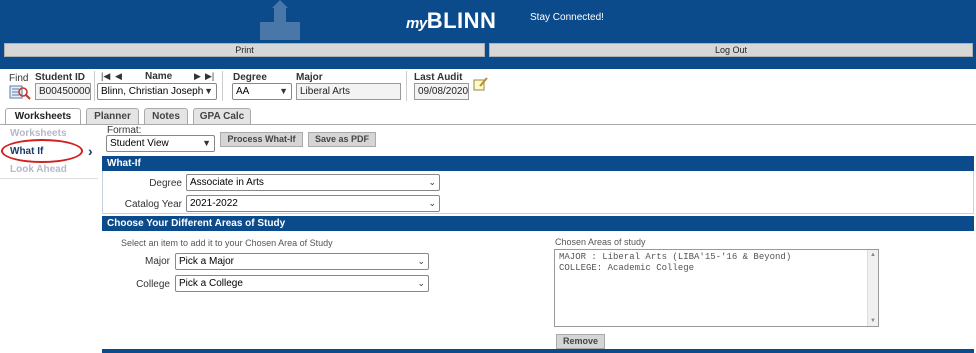 This screenshot has height=353, width=976. I want to click on scroll-up-icon: ▲, so click(873, 255).